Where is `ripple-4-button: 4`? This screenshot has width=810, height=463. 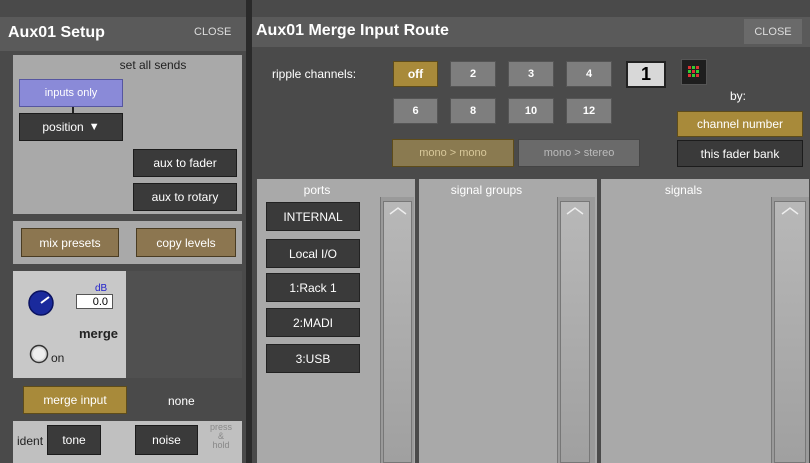 ripple-4-button: 4 is located at coordinates (589, 74).